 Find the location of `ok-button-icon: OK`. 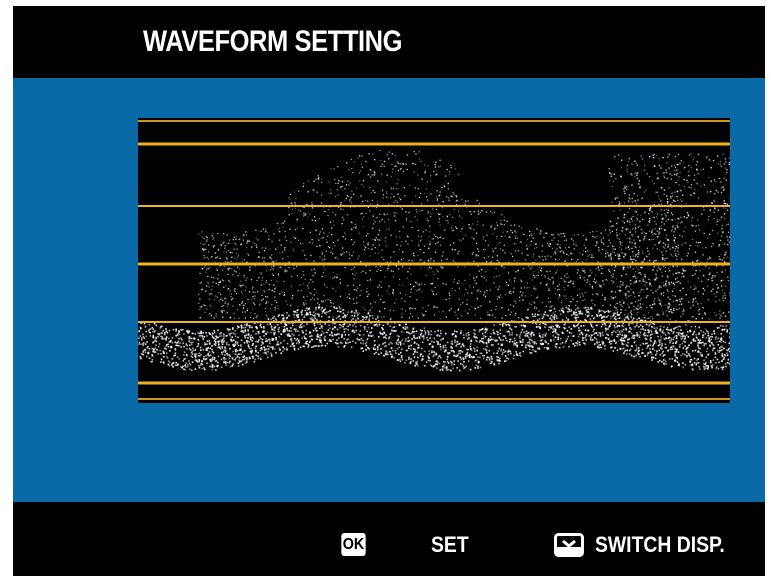

ok-button-icon: OK is located at coordinates (353, 544).